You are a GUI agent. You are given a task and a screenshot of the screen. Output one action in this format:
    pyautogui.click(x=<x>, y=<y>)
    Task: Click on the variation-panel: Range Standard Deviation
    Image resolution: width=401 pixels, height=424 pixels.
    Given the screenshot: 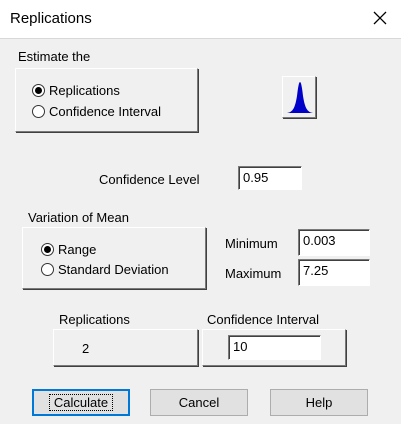 What is the action you would take?
    pyautogui.click(x=114, y=258)
    